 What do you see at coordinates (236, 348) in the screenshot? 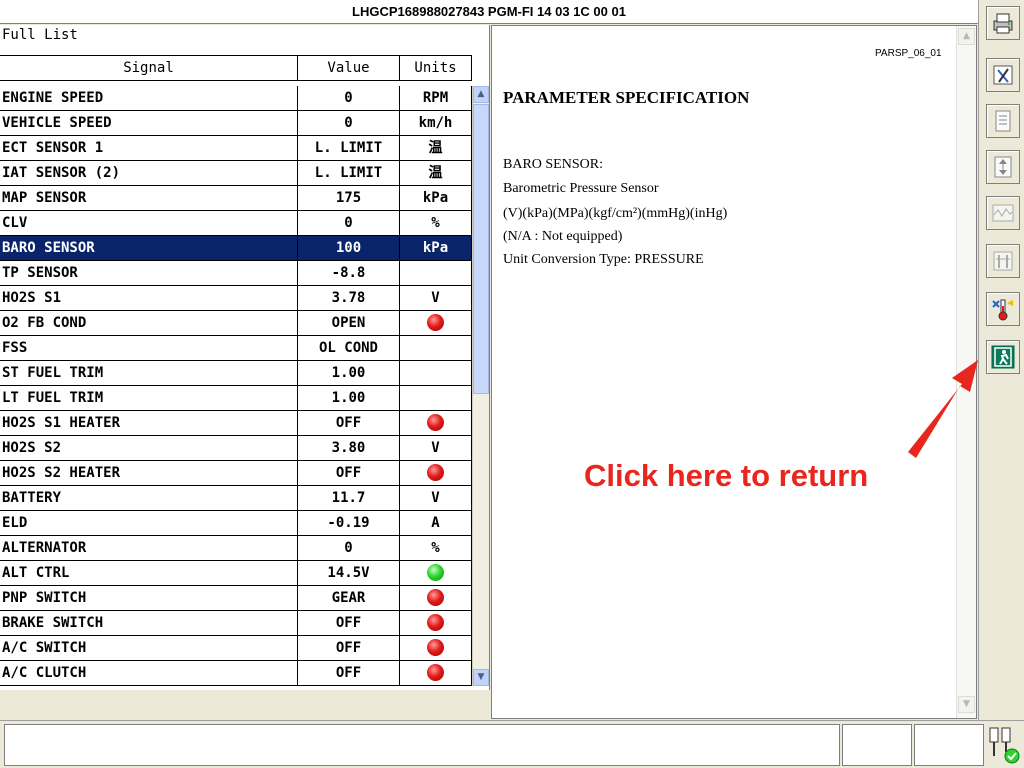
I see `table-row: FSS OL COND` at bounding box center [236, 348].